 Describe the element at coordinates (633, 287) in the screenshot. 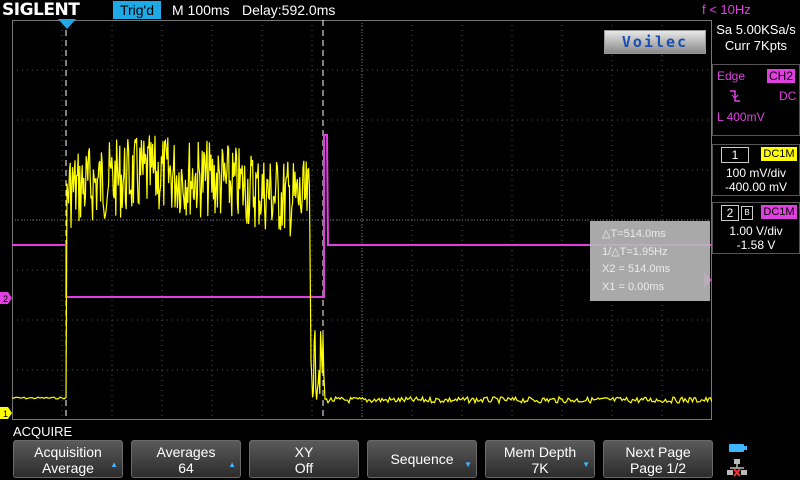

I see `x1-readout: X1 = 0.00ms` at that location.